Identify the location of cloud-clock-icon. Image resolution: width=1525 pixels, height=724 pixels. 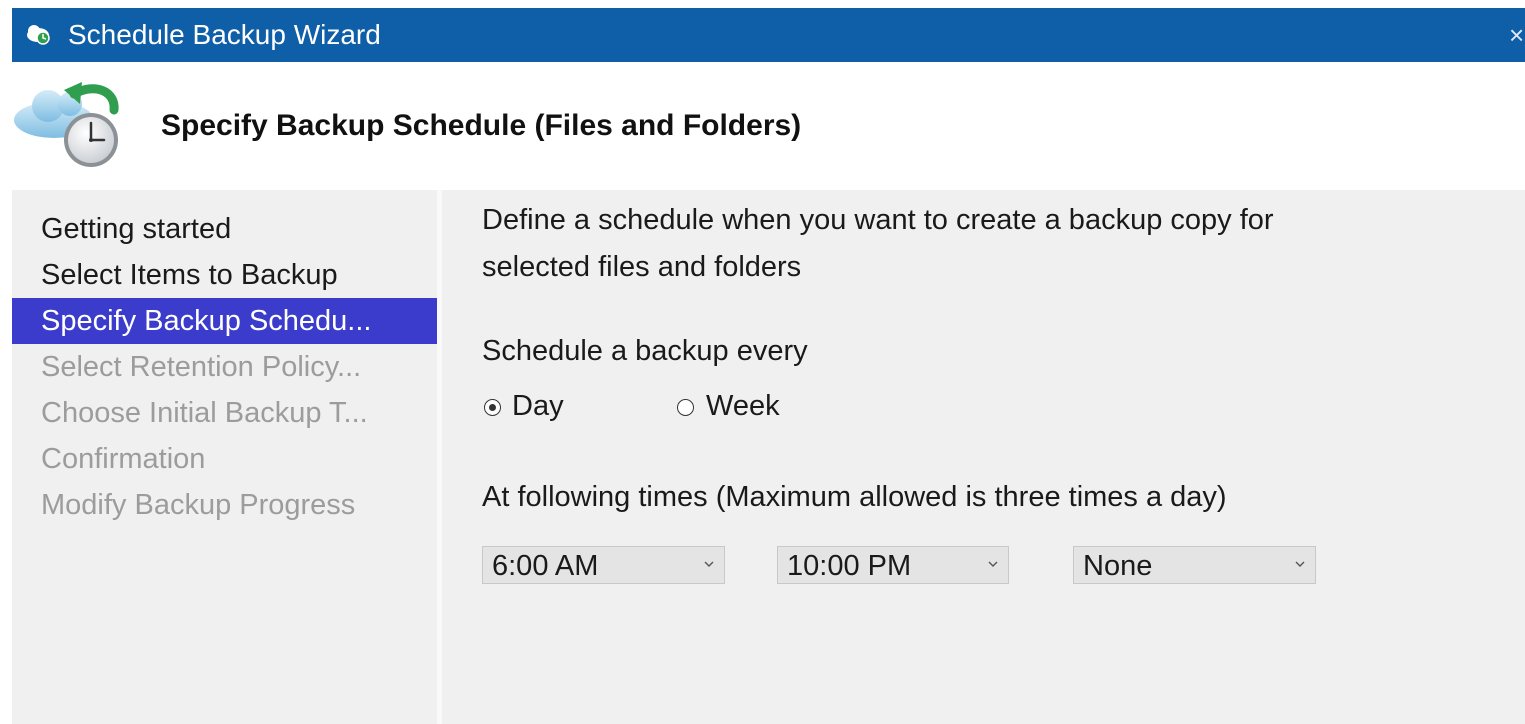
(66, 124).